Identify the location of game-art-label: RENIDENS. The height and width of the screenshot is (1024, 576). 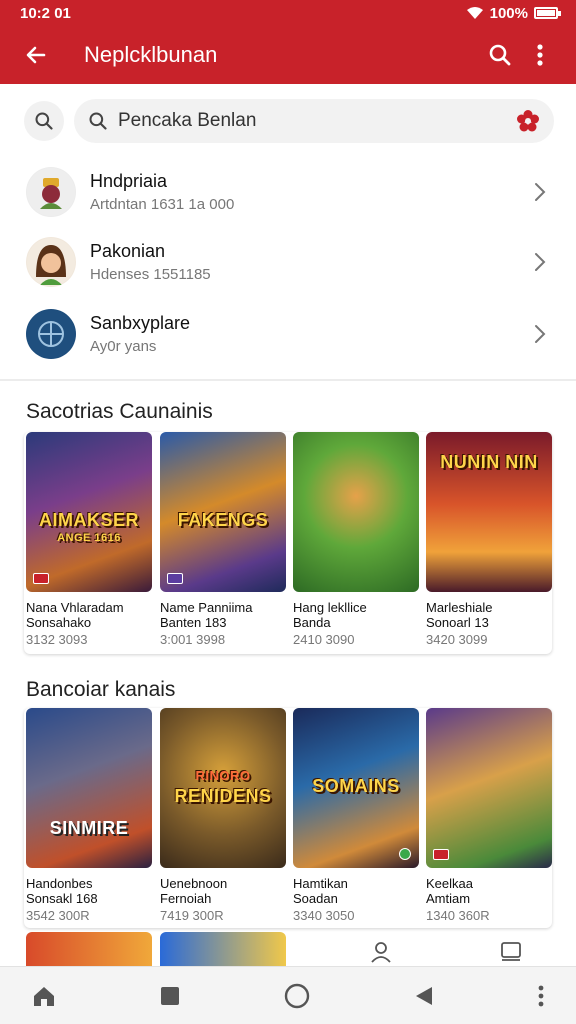
(223, 796).